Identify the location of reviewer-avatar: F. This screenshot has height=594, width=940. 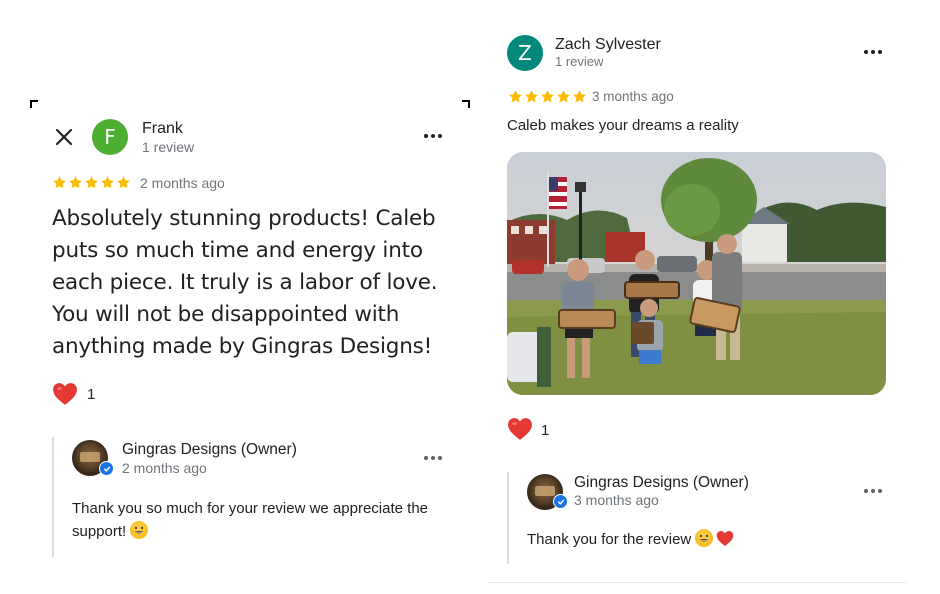
(110, 137).